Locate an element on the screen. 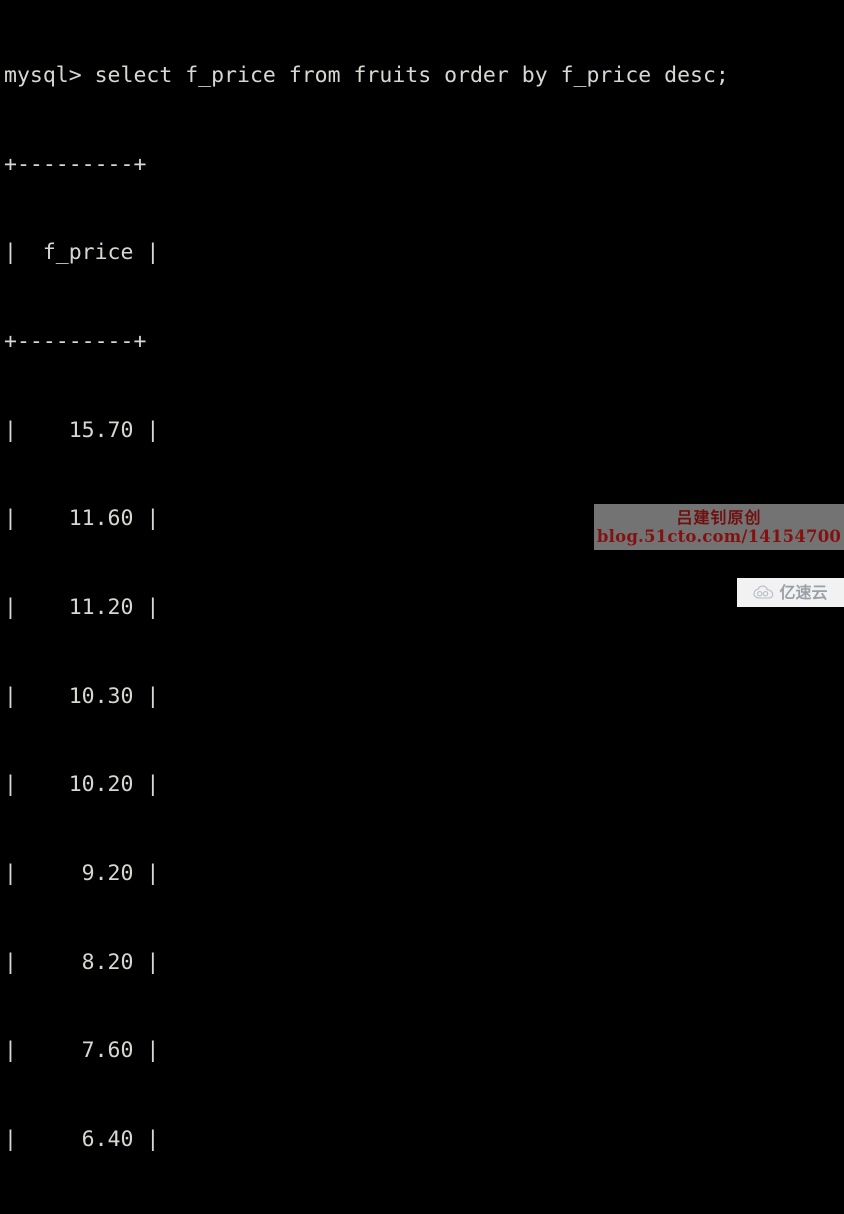 Image resolution: width=844 pixels, height=1214 pixels. table-row: | 8.20 | is located at coordinates (82, 962).